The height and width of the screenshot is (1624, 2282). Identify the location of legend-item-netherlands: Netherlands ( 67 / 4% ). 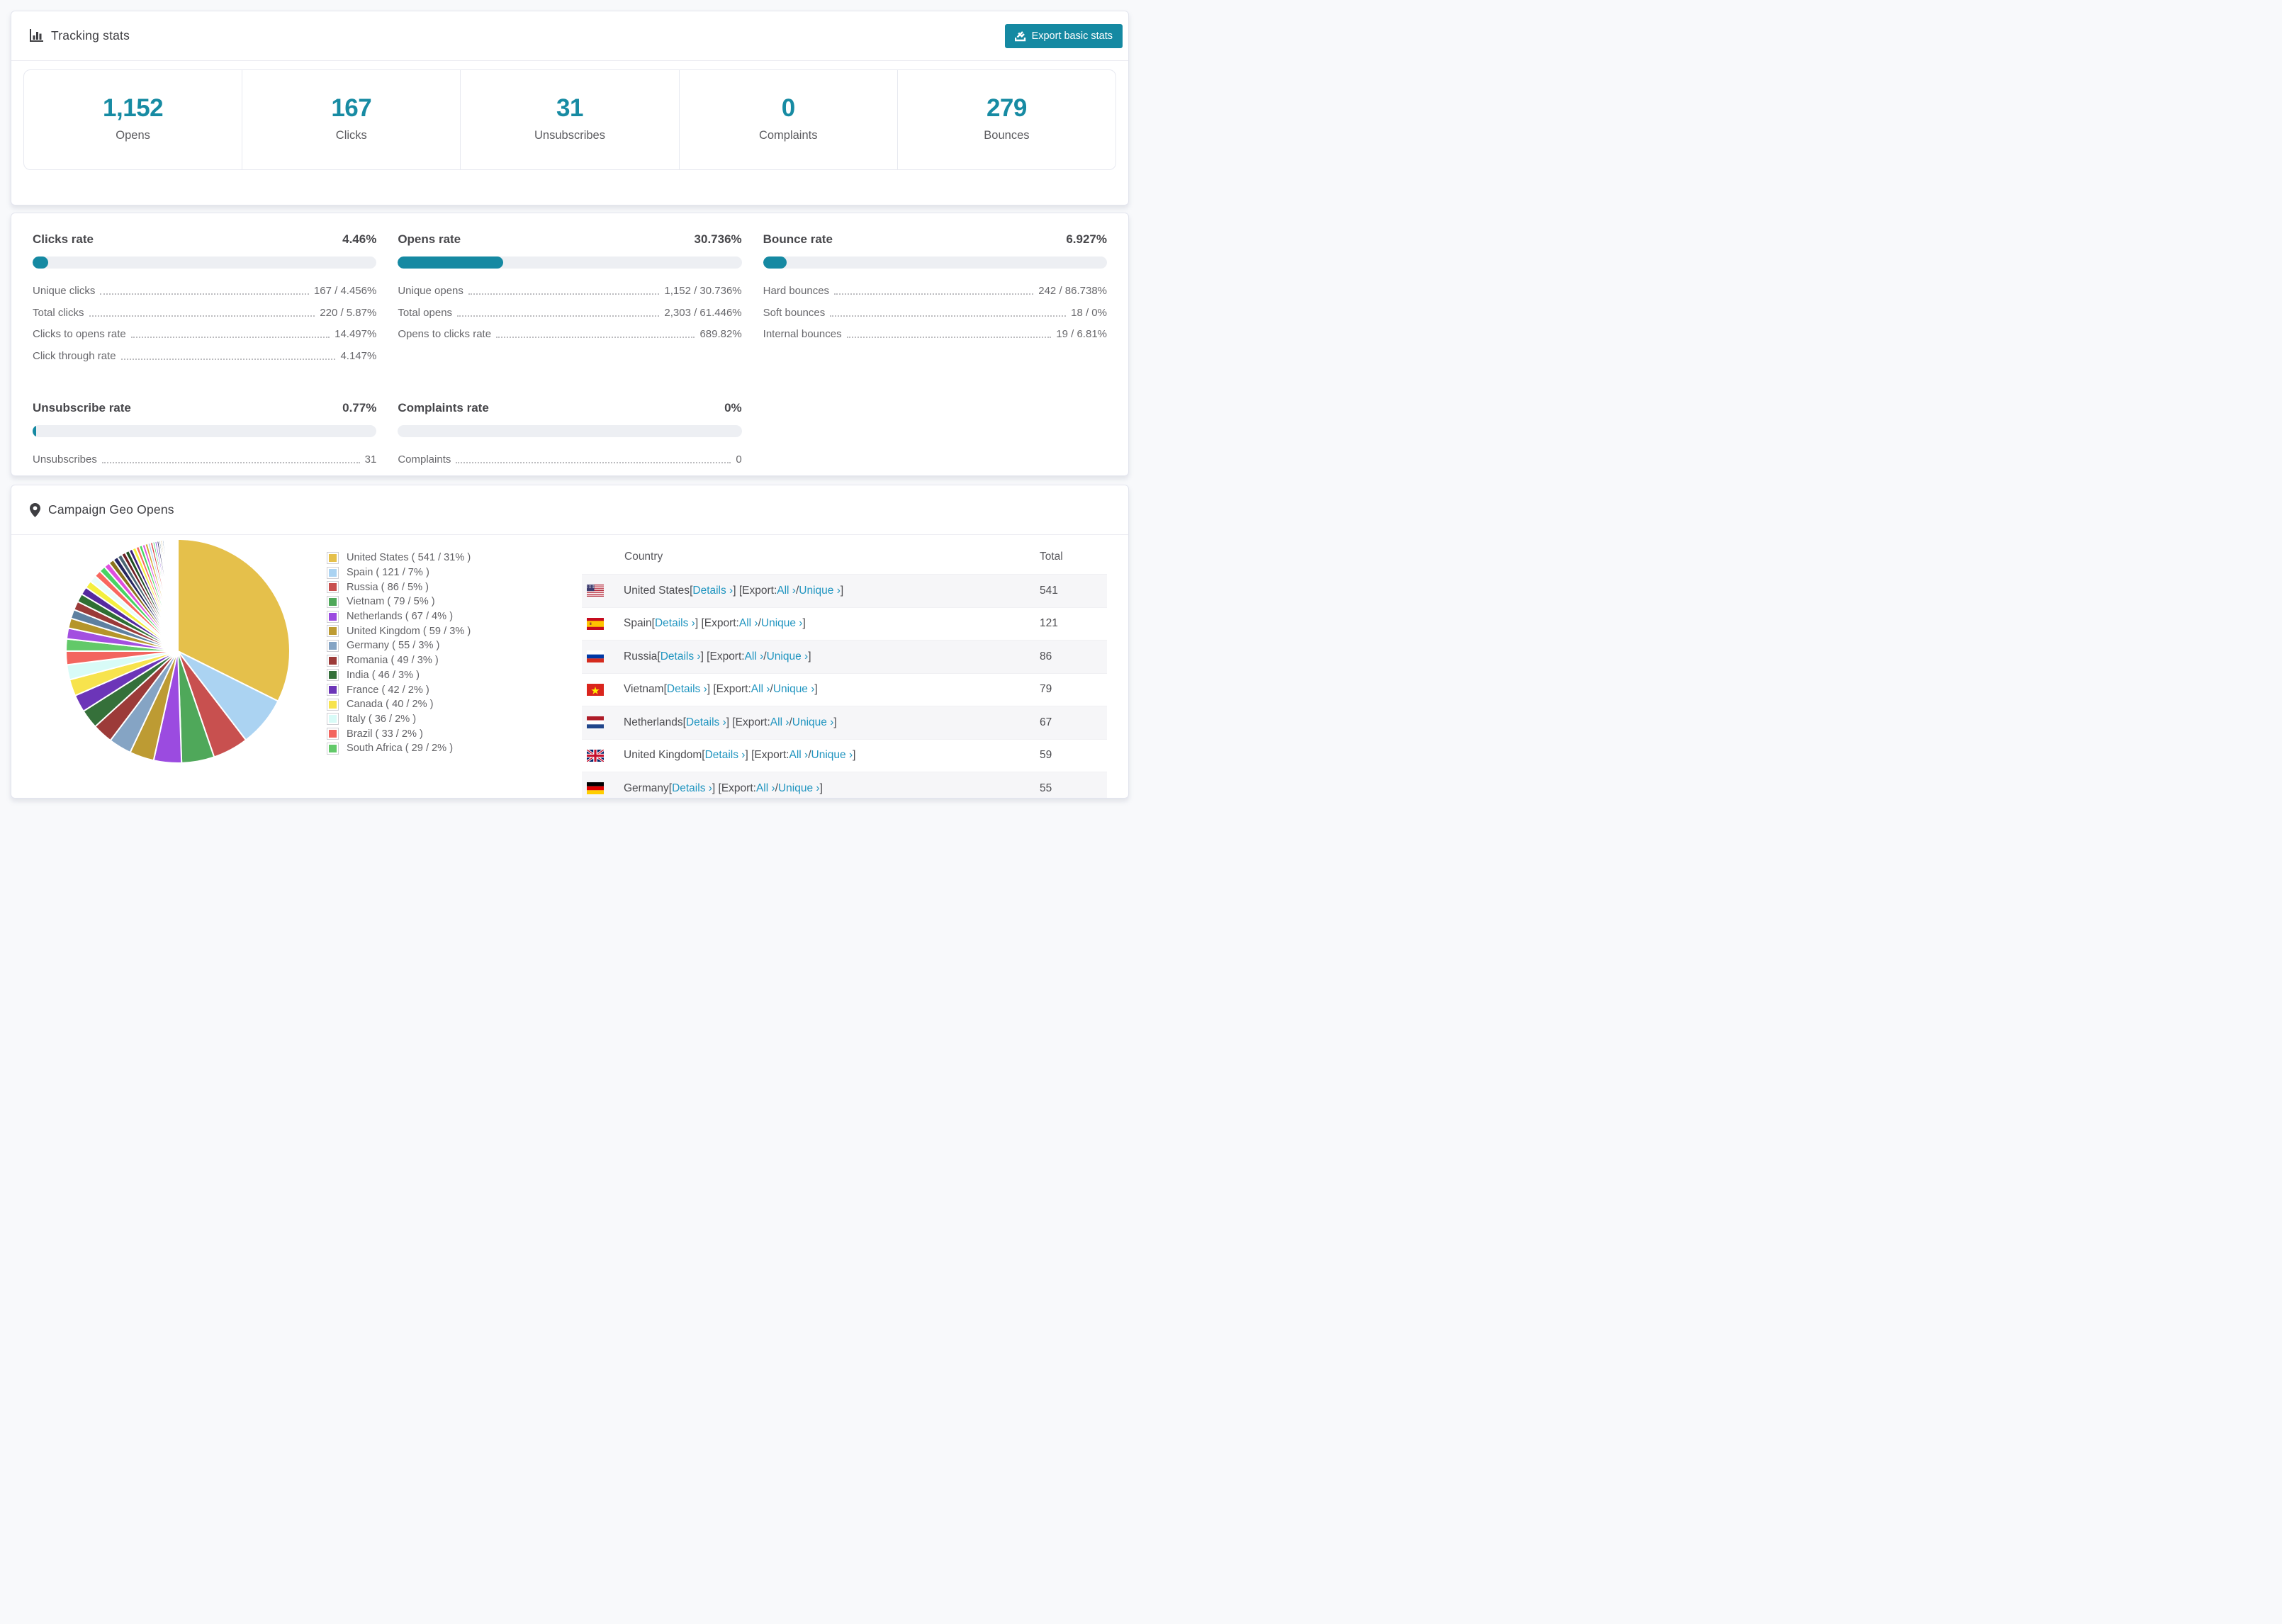
(399, 617).